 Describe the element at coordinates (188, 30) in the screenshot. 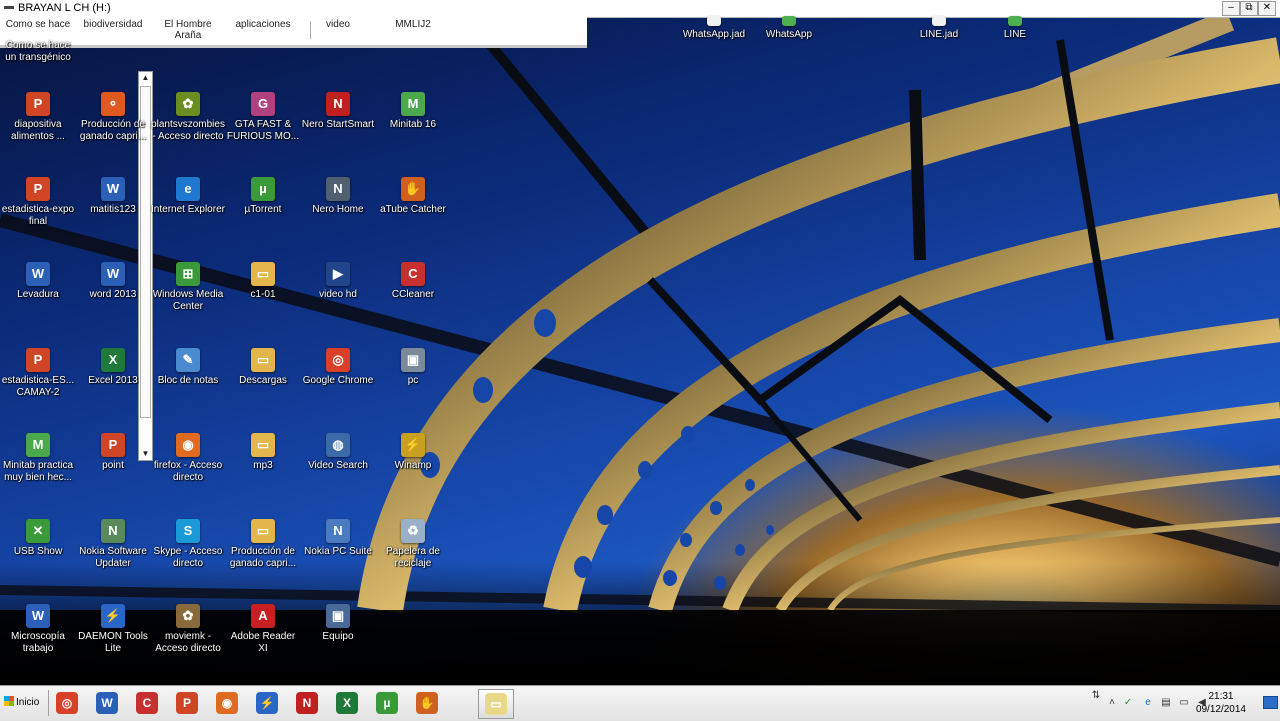

I see `partial-item: El Hombre Araña` at that location.